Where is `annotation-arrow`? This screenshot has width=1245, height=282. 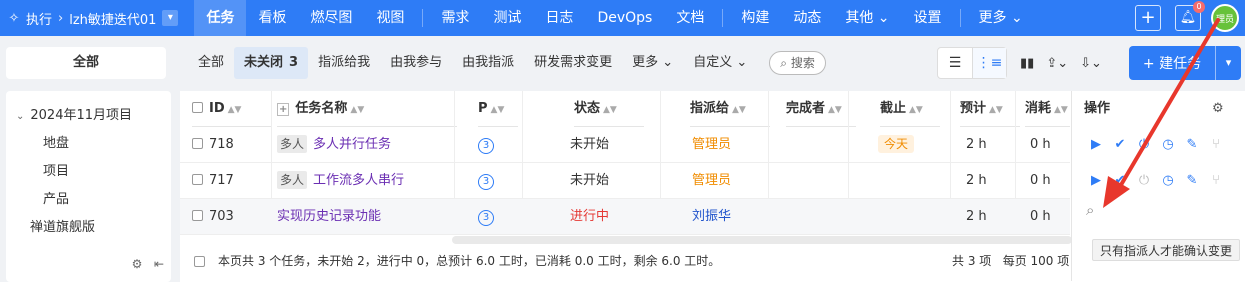
annotation-arrow is located at coordinates (1161, 113).